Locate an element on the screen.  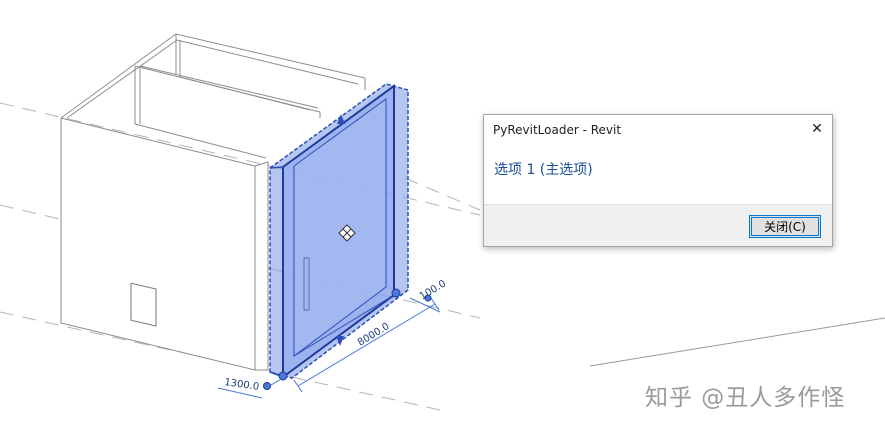
dimension-label-small: 100.0 is located at coordinates (433, 290).